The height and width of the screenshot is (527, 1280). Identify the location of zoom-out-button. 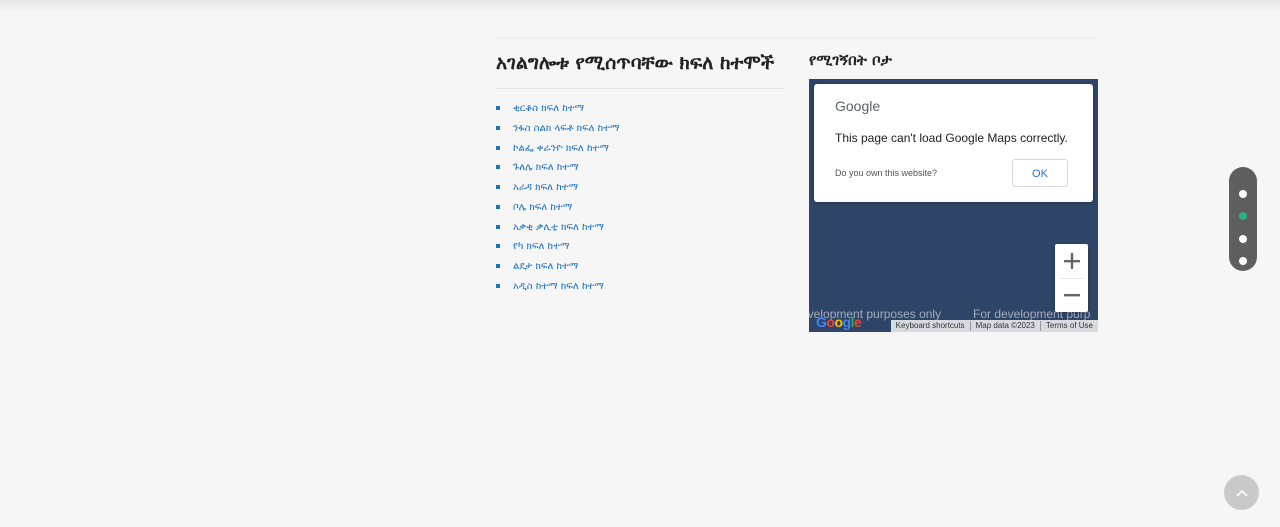
(1071, 295).